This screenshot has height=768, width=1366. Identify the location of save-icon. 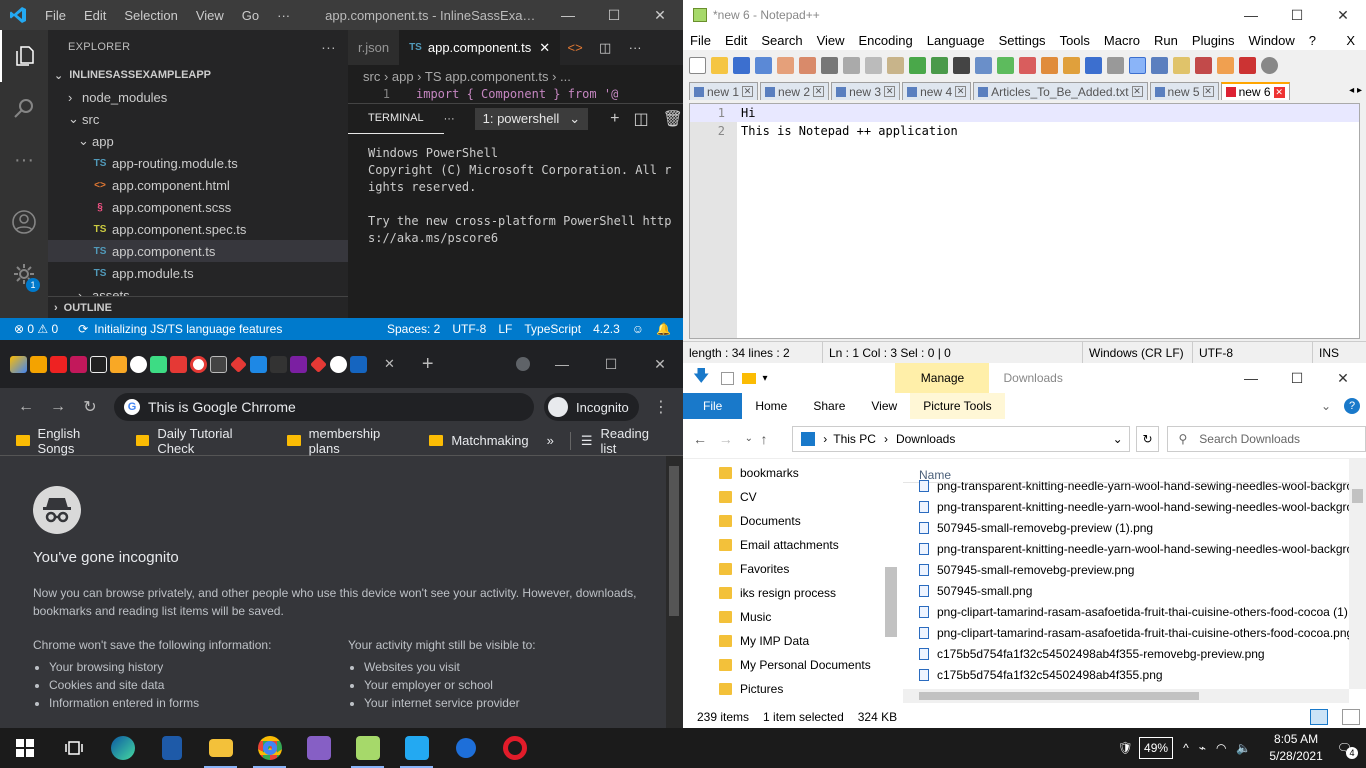
(741, 65).